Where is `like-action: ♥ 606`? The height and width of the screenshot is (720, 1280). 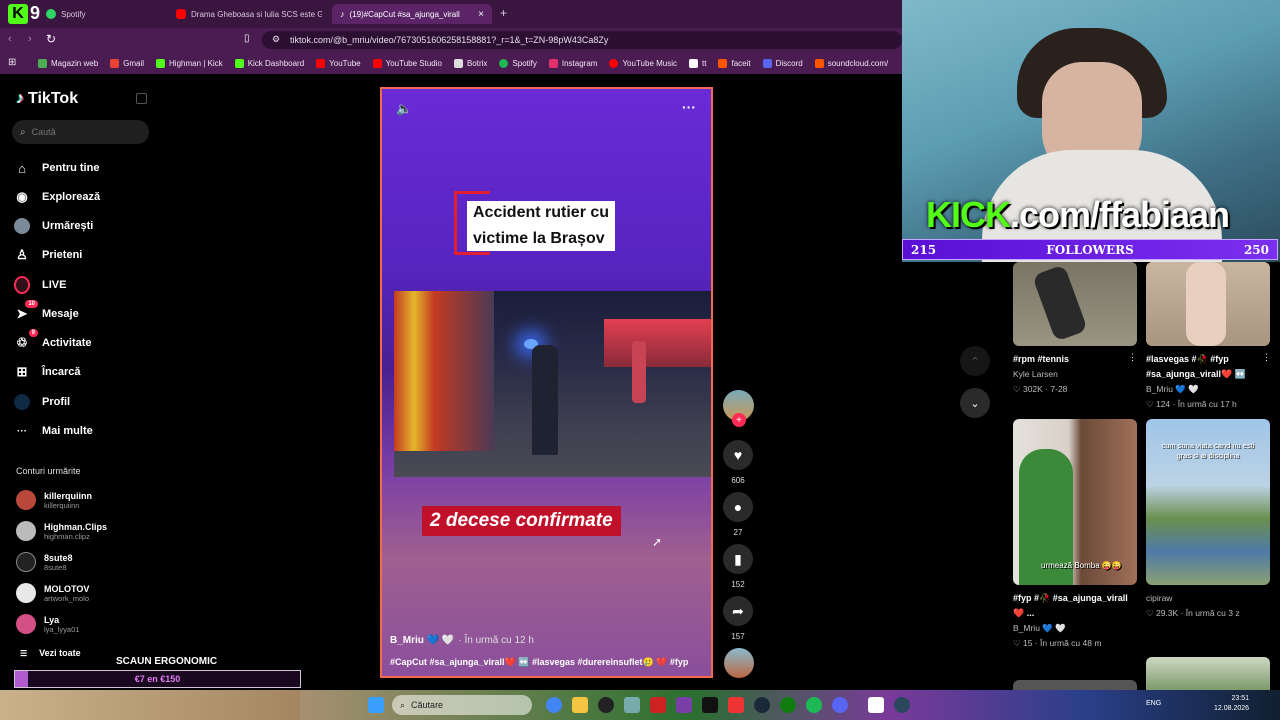
like-action: ♥ 606 is located at coordinates (738, 462).